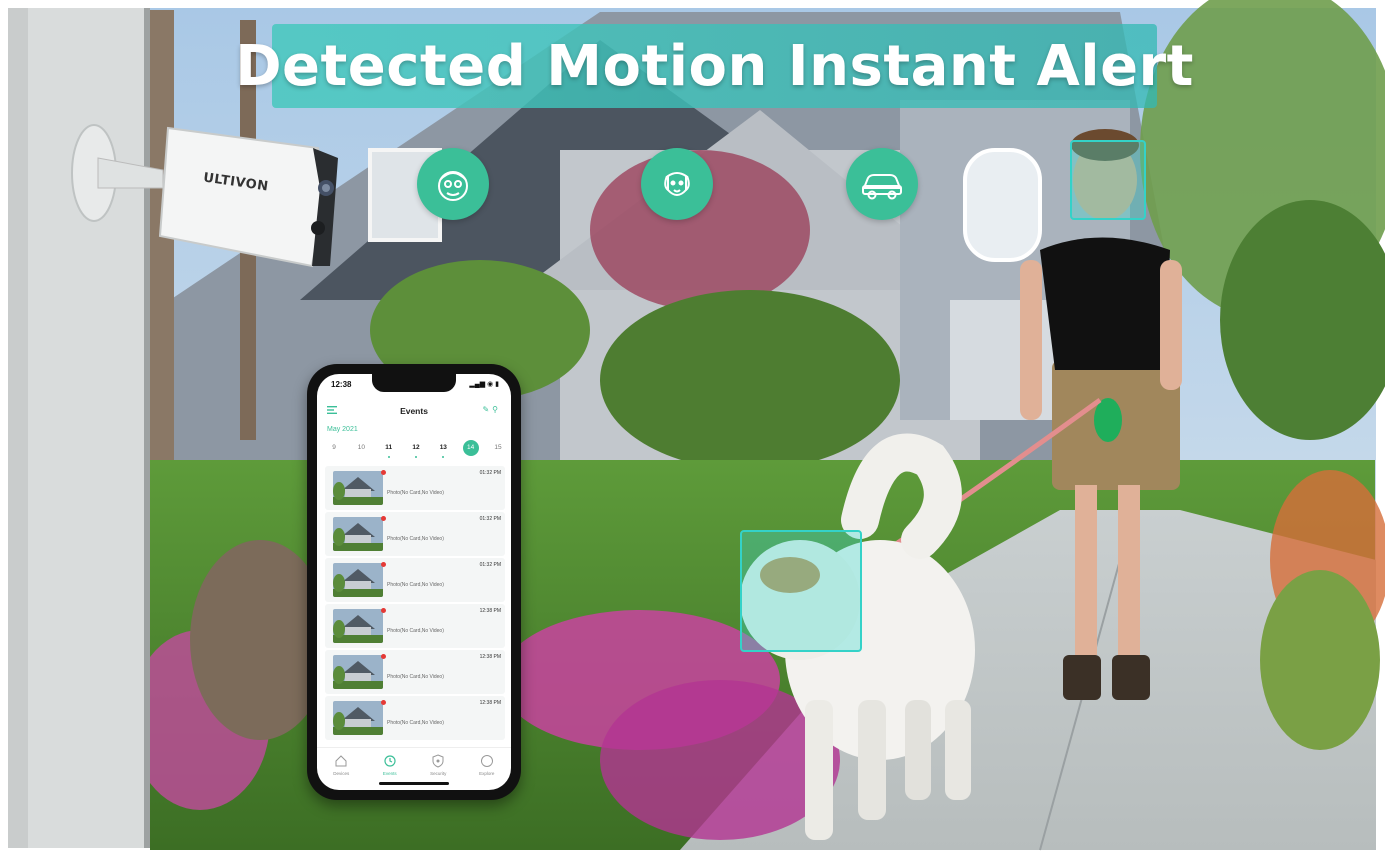 This screenshot has width=1385, height=854. What do you see at coordinates (484, 384) in the screenshot?
I see `status-icons: ▂▄▆ ◉ ▮` at bounding box center [484, 384].